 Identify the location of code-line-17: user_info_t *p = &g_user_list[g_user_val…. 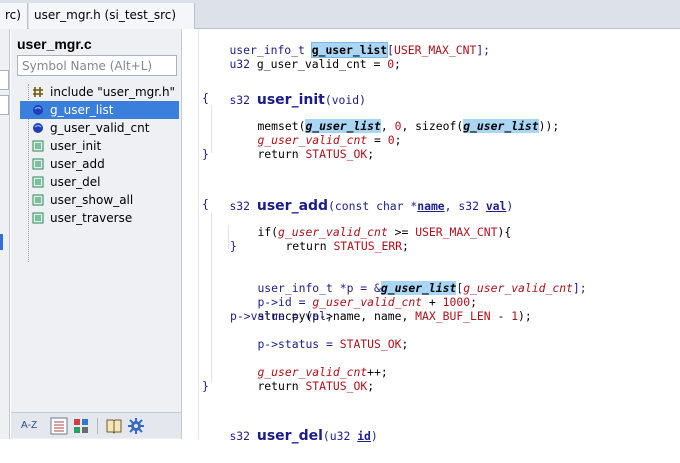
(422, 288).